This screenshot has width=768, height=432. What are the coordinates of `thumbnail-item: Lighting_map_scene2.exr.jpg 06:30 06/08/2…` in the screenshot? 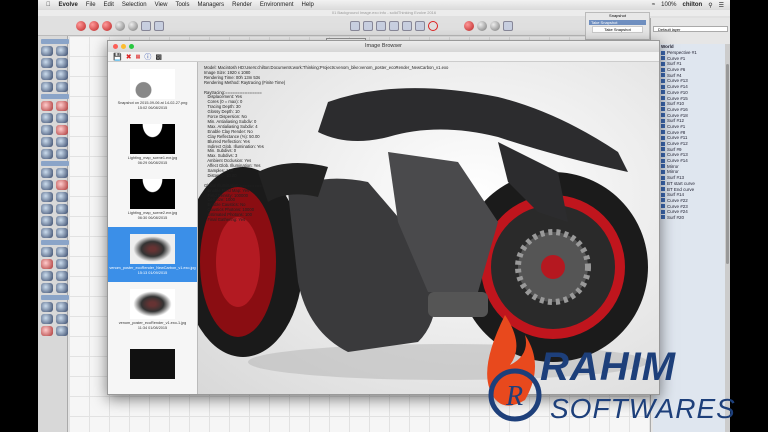 It's located at (152, 199).